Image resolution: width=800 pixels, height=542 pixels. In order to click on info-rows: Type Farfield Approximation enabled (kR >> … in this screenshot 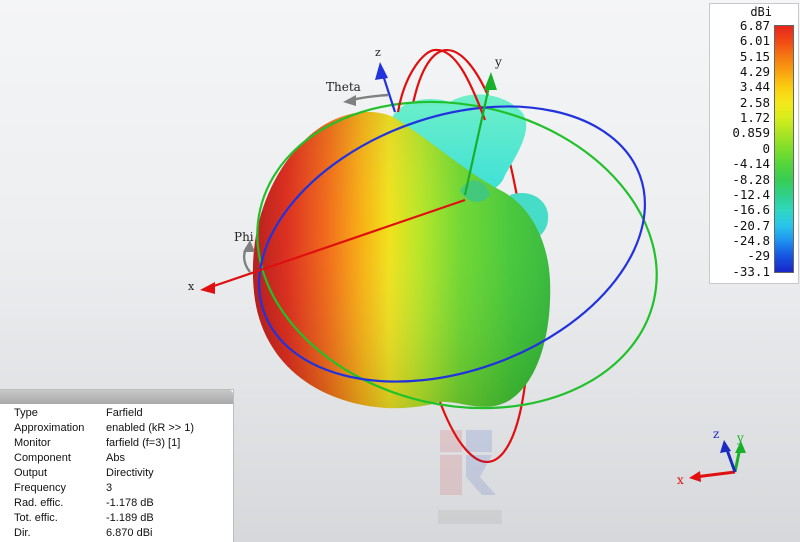, I will do `click(116, 472)`.